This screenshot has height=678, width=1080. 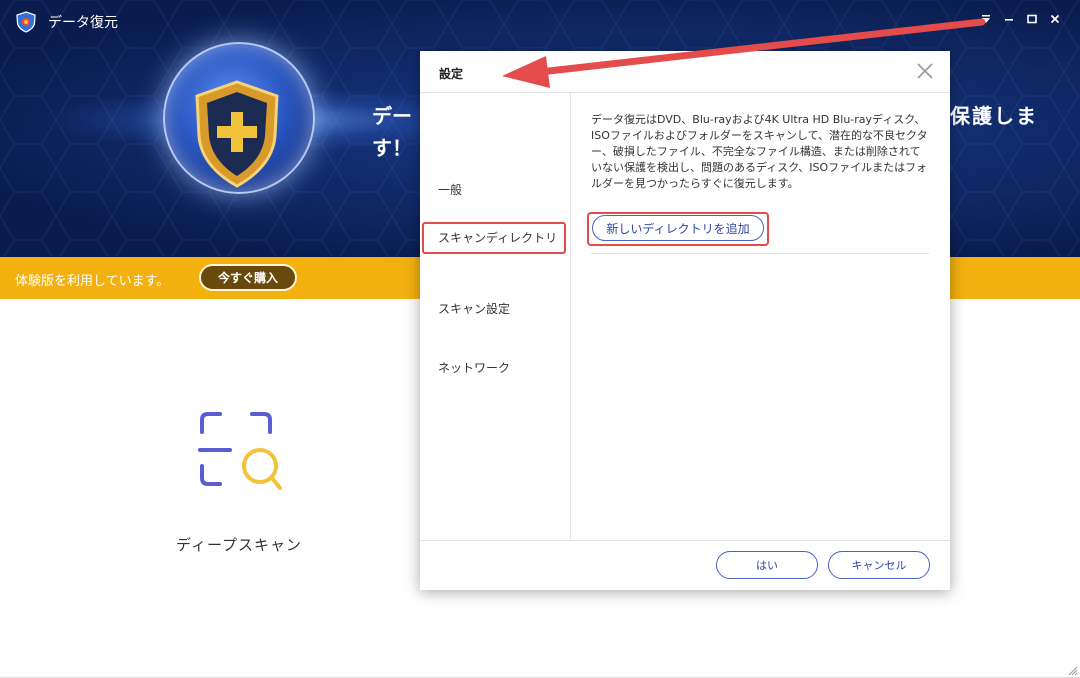 I want to click on settings-sidebar: 一般 スキャンディレクトリ スキャン設定 ネットワーク, so click(x=495, y=316).